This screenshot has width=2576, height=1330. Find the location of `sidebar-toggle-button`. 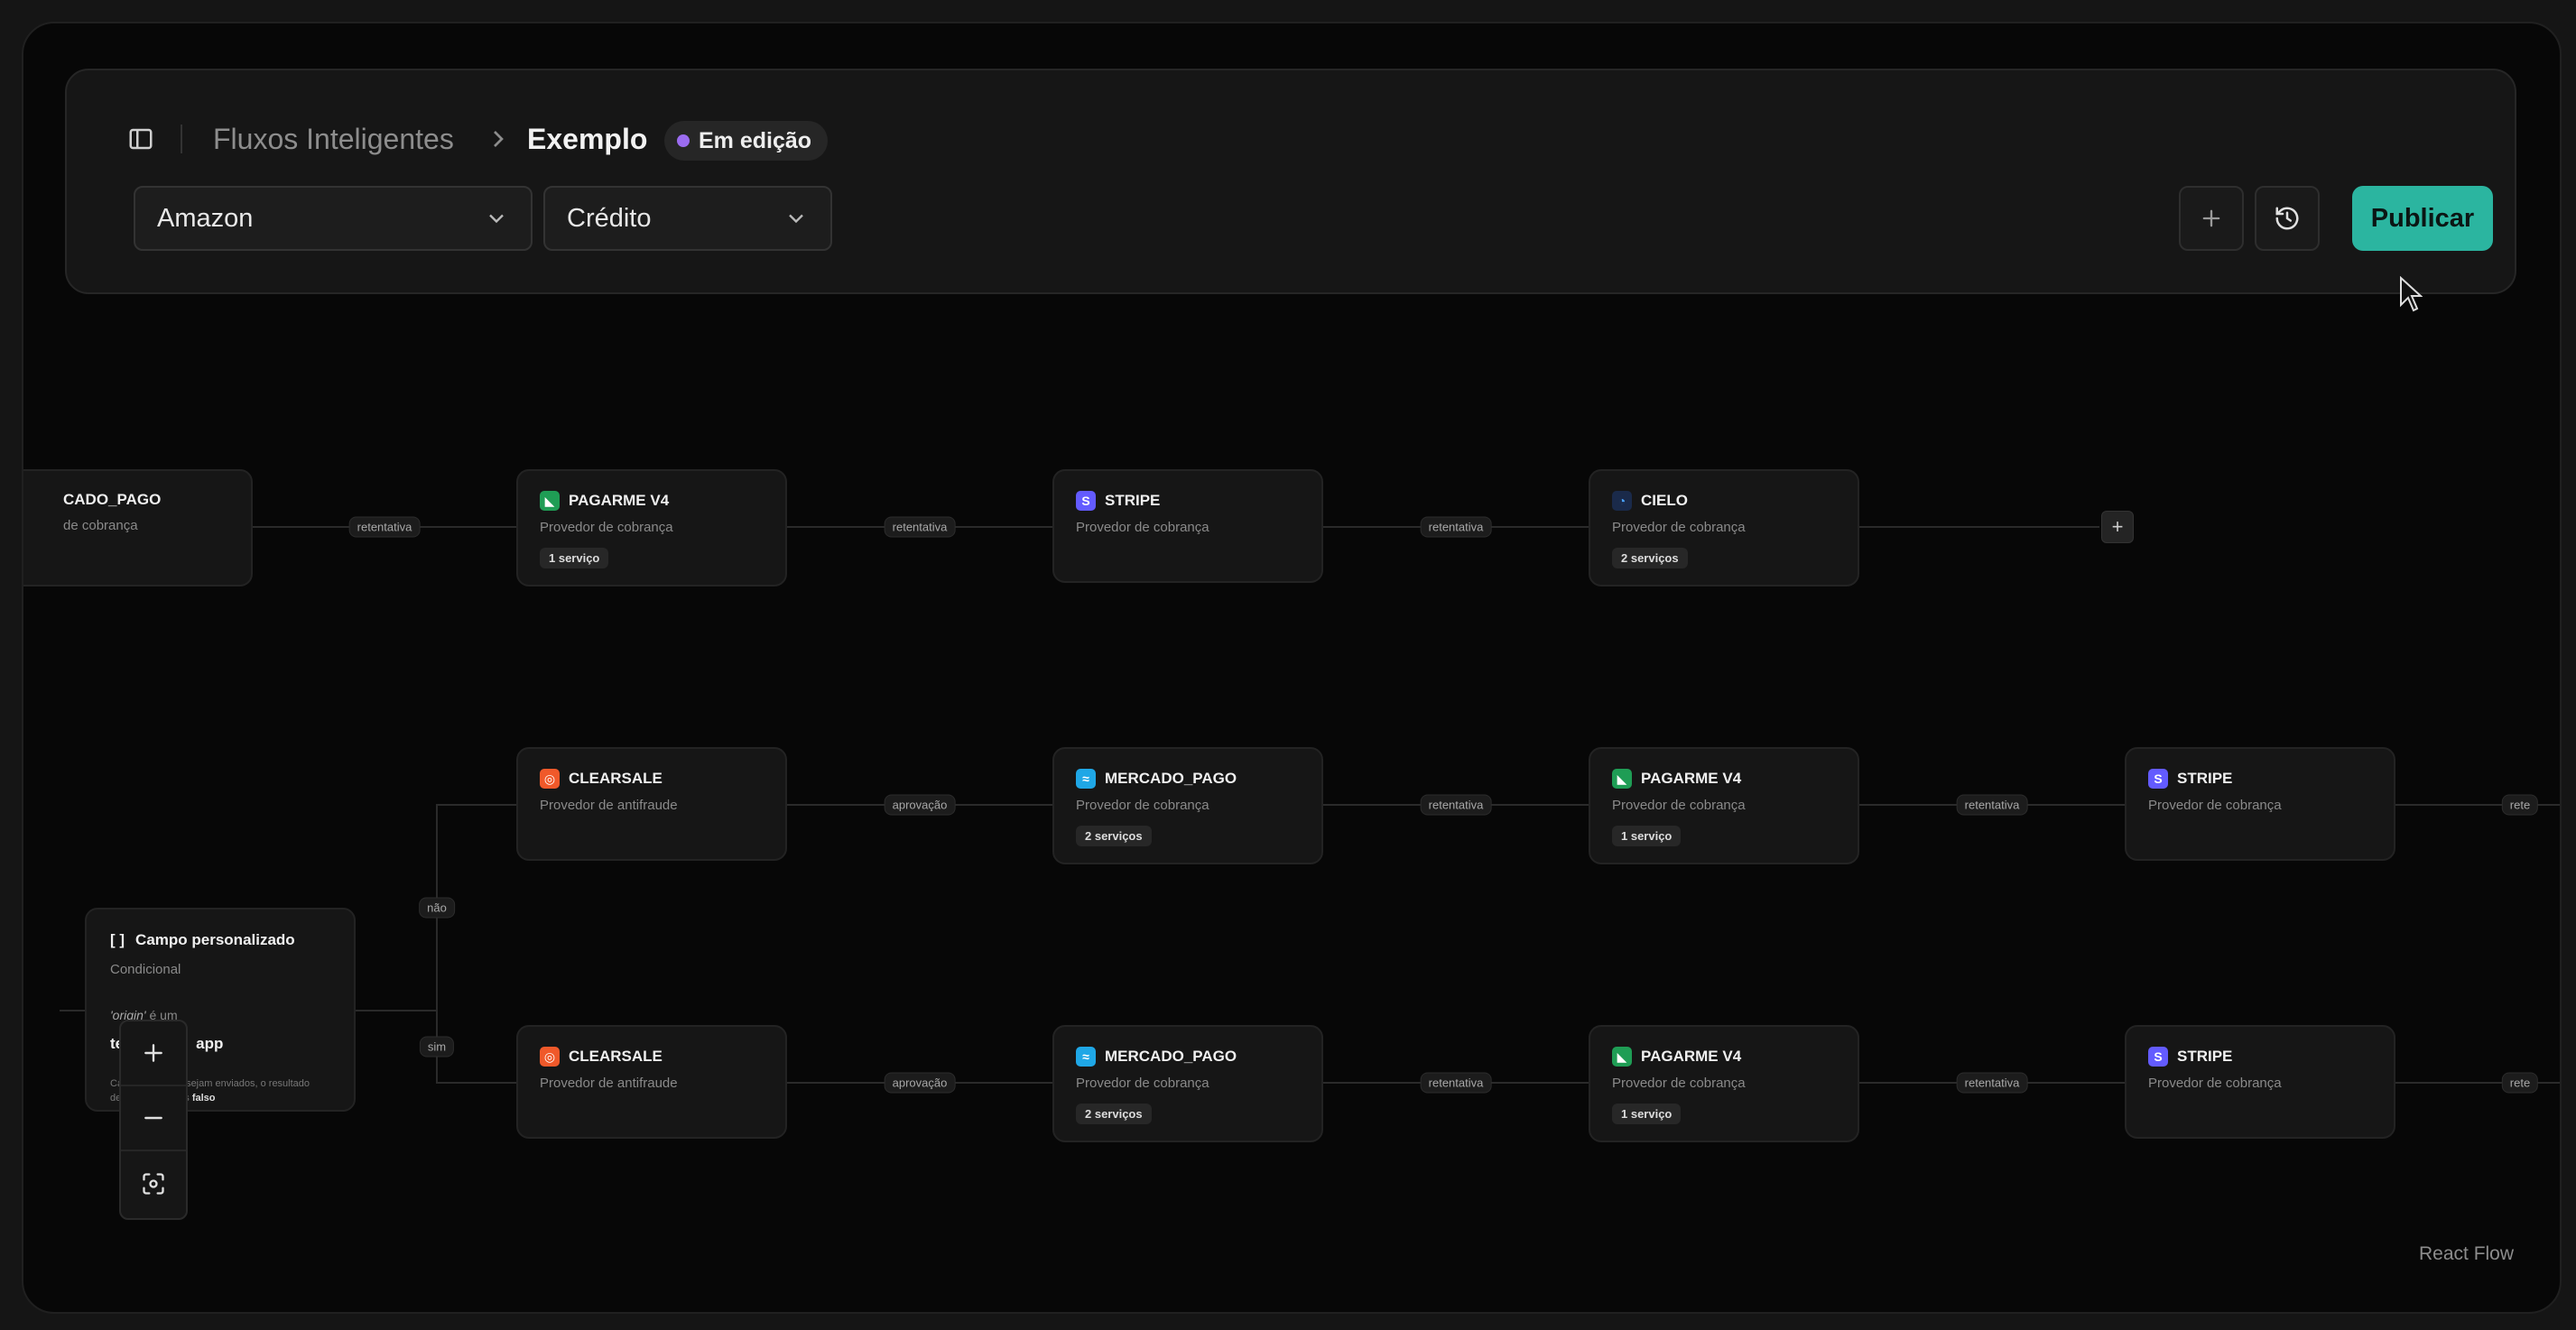

sidebar-toggle-button is located at coordinates (141, 139).